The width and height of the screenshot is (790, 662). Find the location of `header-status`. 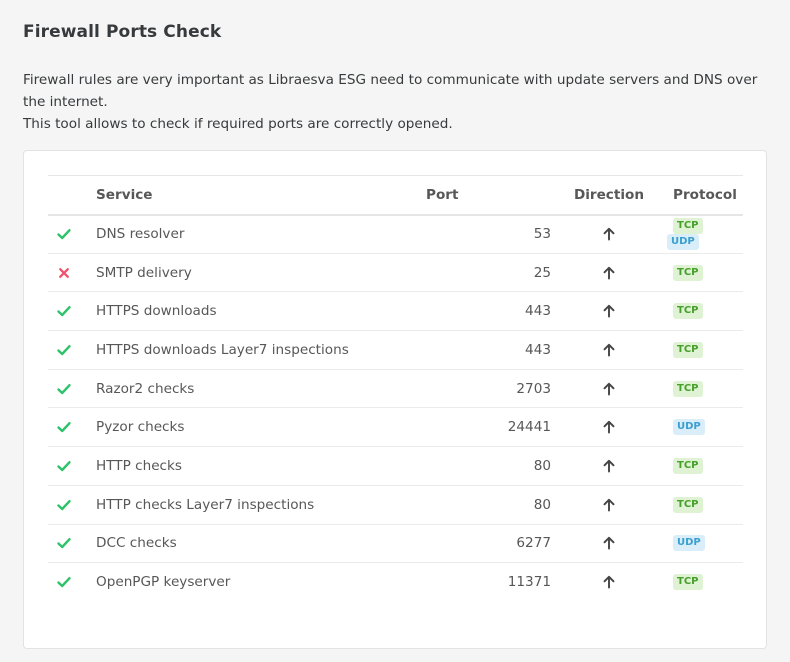

header-status is located at coordinates (72, 195).